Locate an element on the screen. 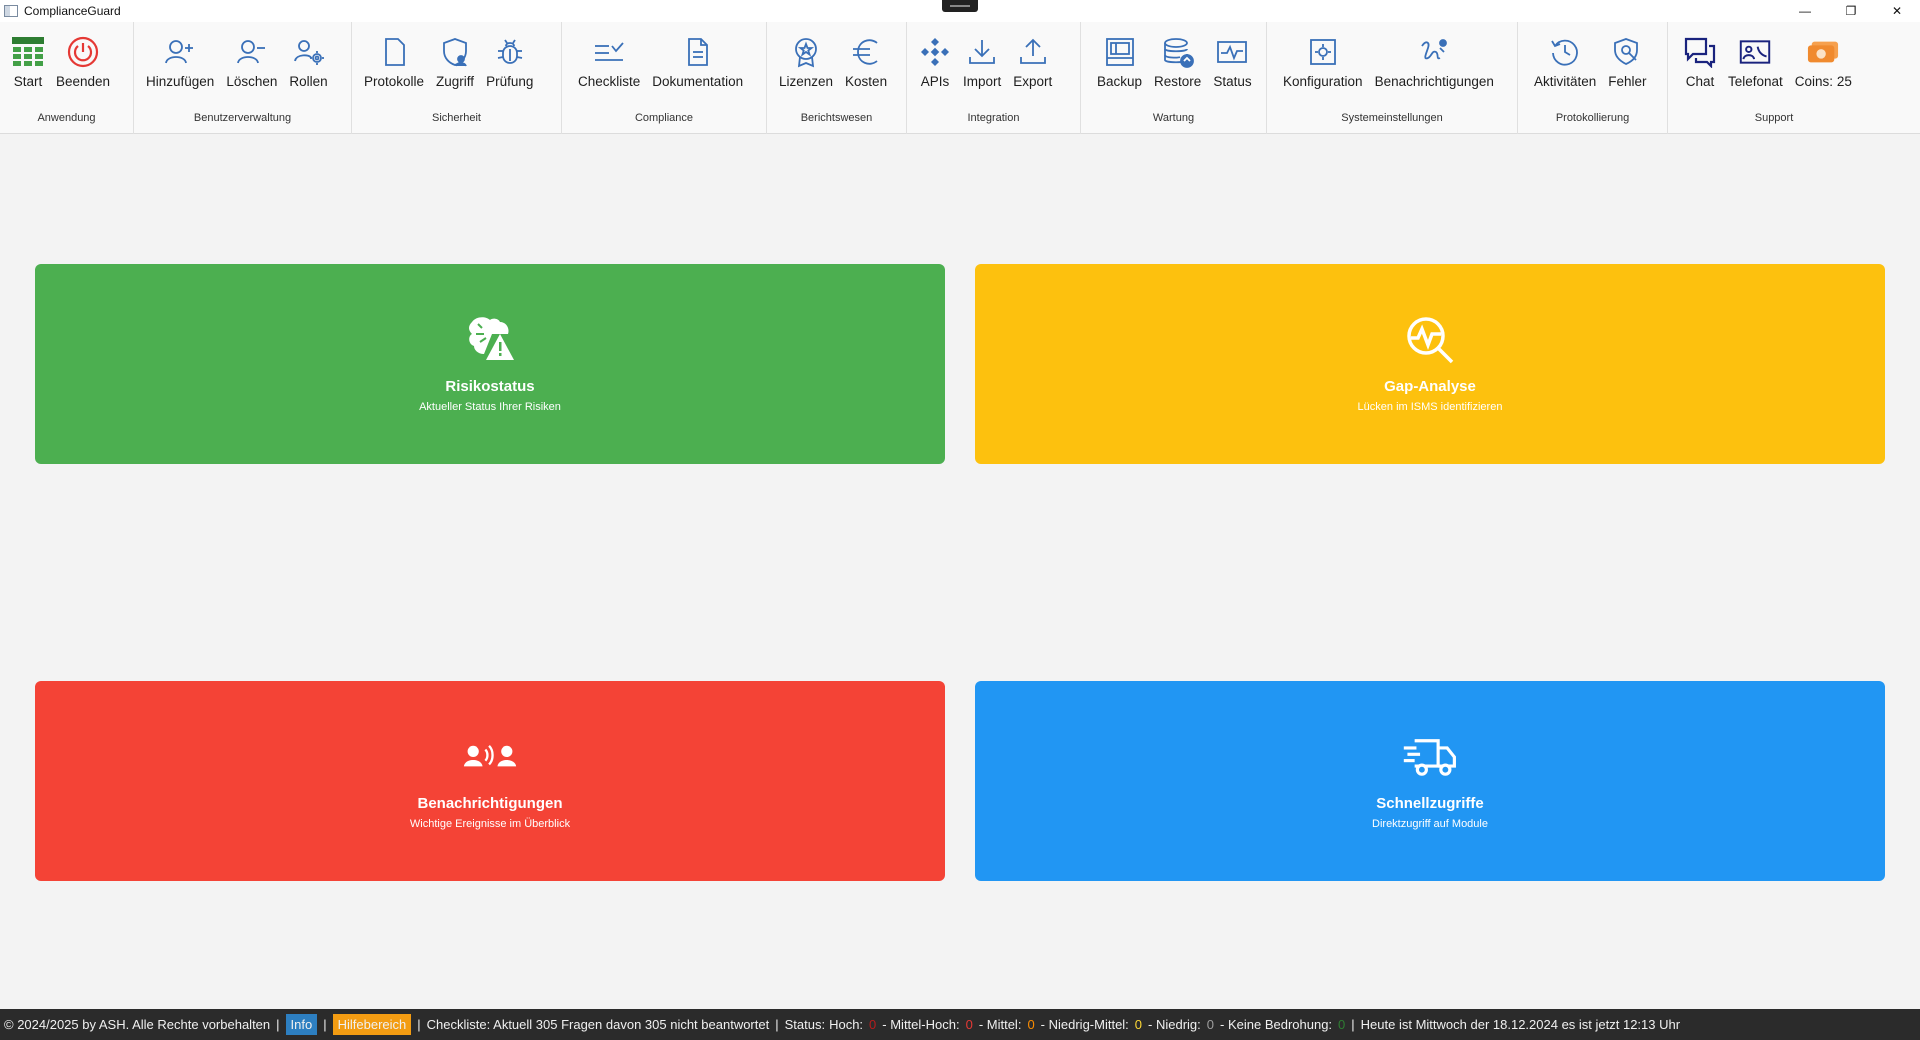 The width and height of the screenshot is (1920, 1040). apis-button: APIs is located at coordinates (935, 55).